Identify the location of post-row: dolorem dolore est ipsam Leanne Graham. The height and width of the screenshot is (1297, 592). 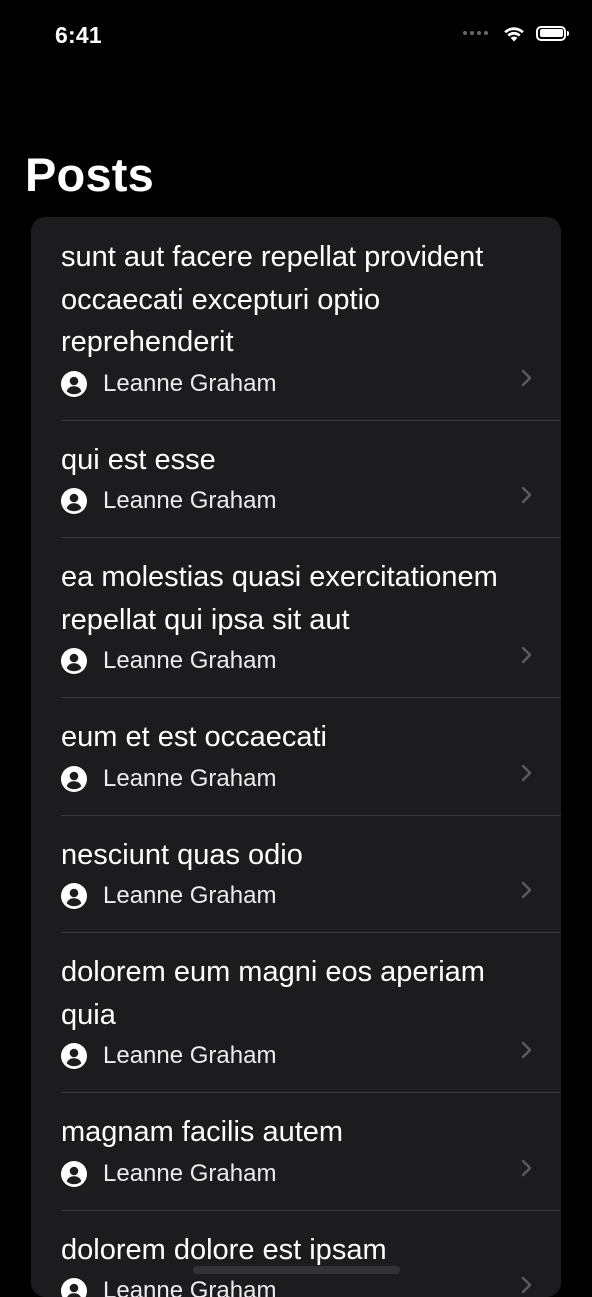
(296, 1253).